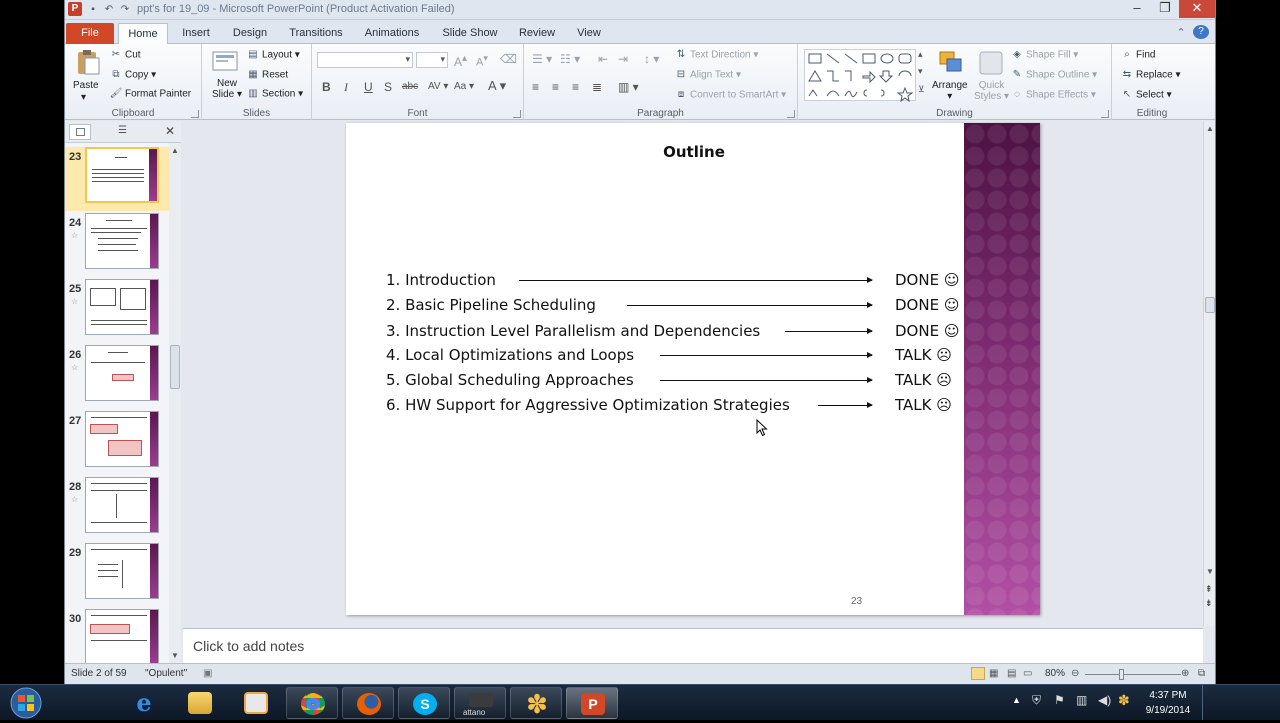 The height and width of the screenshot is (723, 1280). Describe the element at coordinates (1059, 700) in the screenshot. I see `tray-action-center-icon: ⚑` at that location.